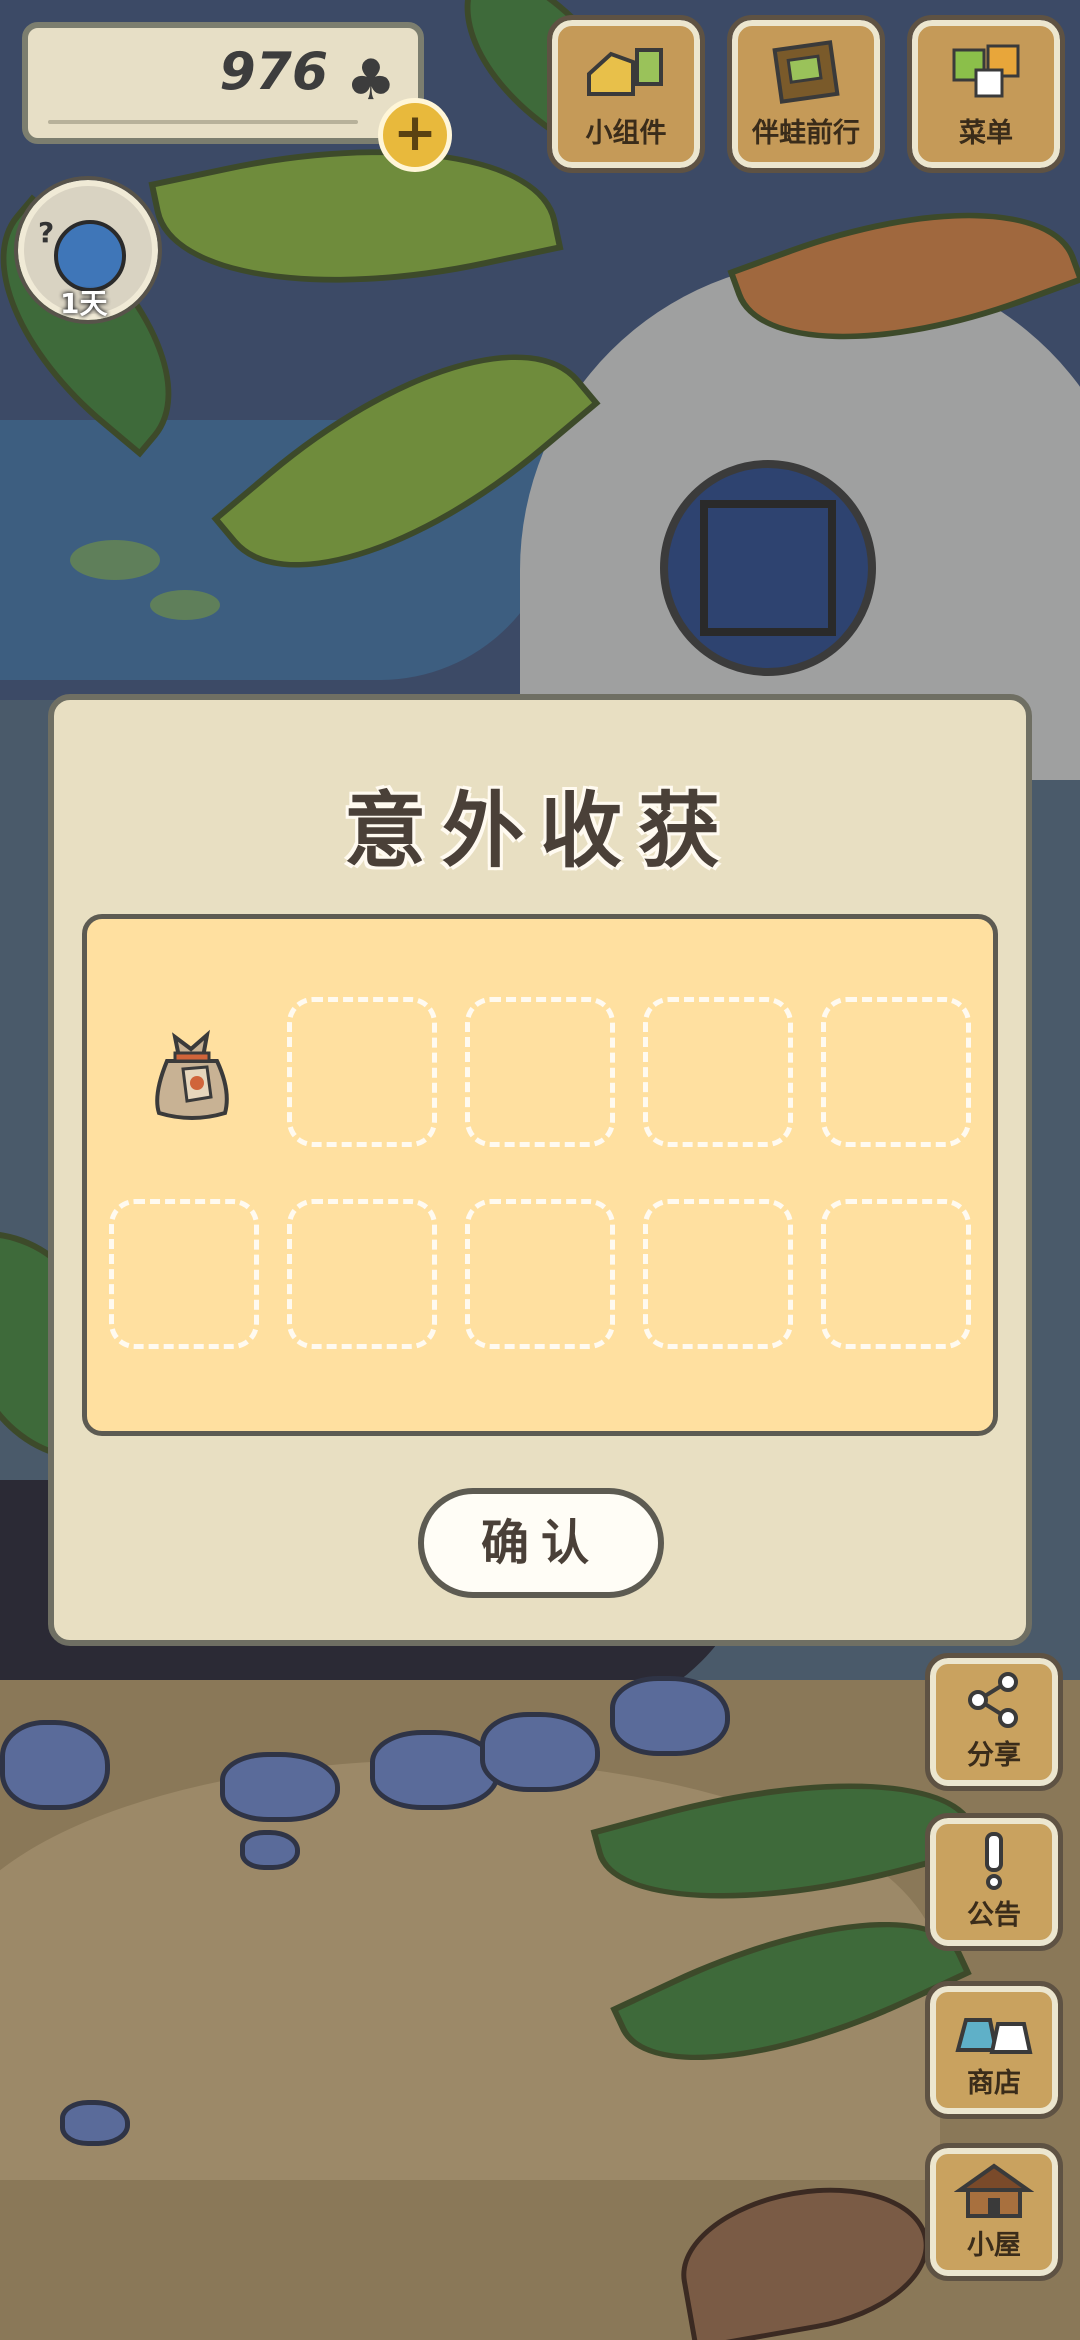 This screenshot has width=1080, height=2340. Describe the element at coordinates (986, 133) in the screenshot. I see `menu-button-label: 菜单` at that location.